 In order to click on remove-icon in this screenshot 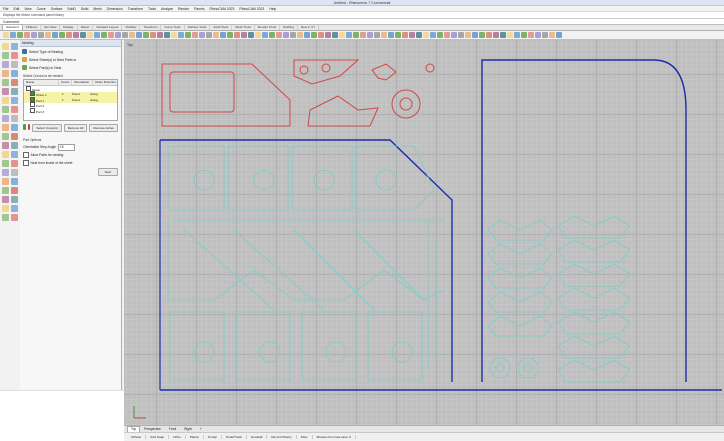, I will do `click(29, 127)`.